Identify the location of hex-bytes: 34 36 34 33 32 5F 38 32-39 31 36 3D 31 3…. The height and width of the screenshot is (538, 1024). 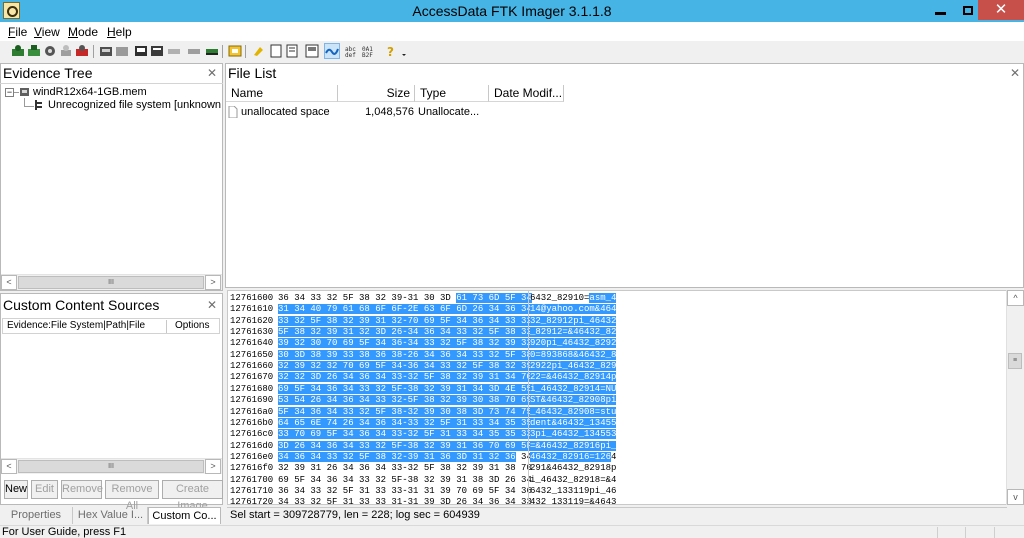
(405, 457).